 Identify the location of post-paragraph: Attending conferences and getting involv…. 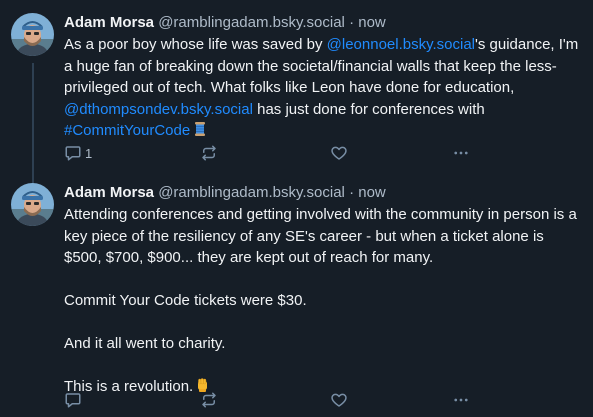
(320, 236).